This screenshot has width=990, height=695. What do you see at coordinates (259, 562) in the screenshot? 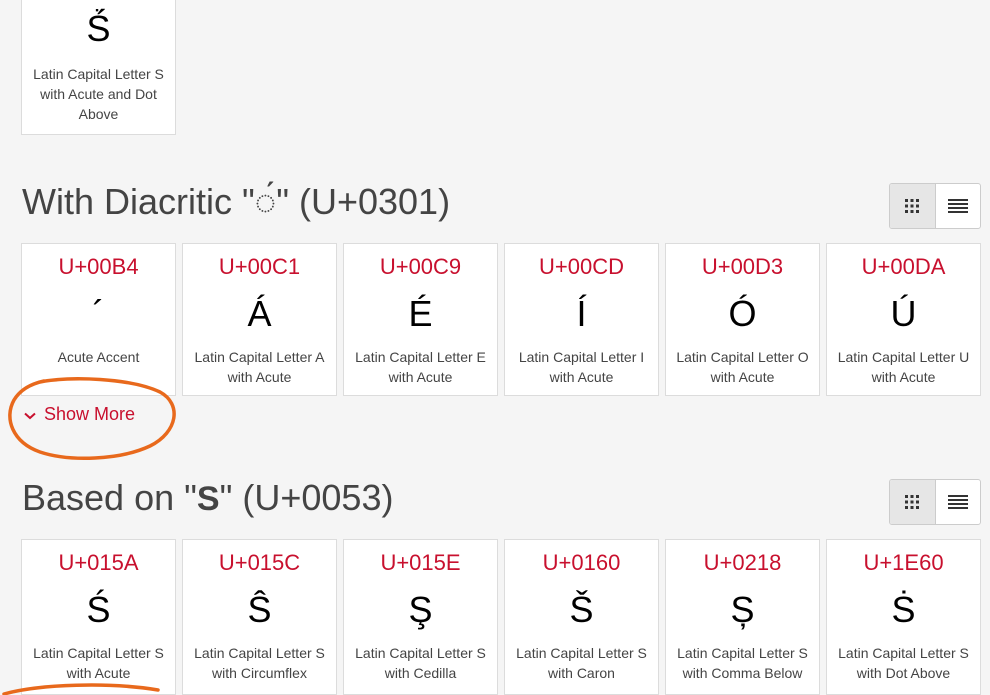
I see `codepoint: U+015C` at bounding box center [259, 562].